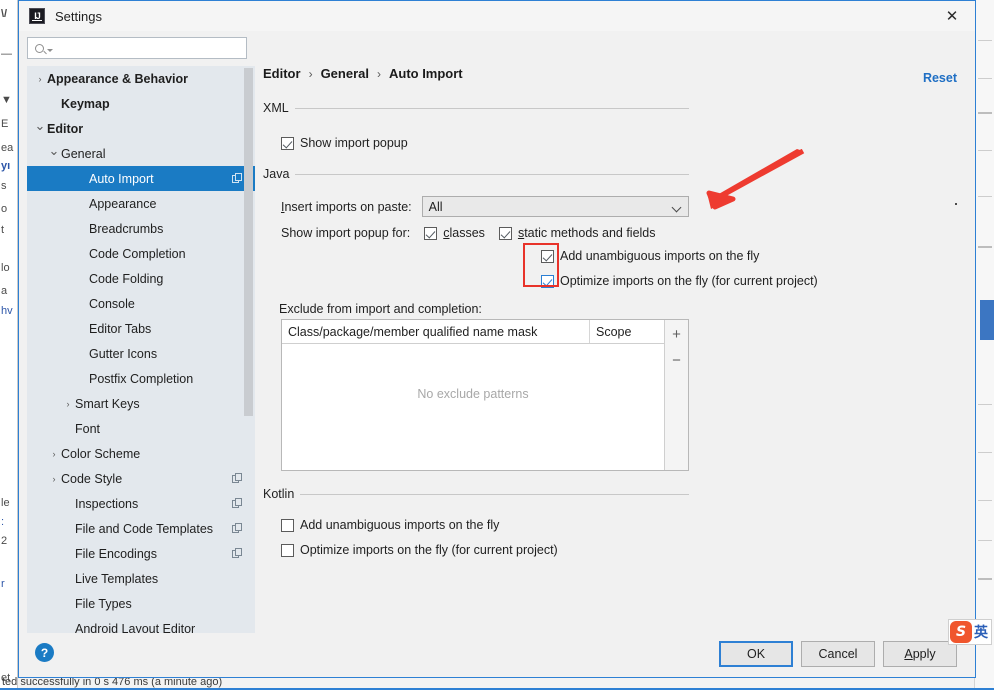 This screenshot has width=994, height=690. I want to click on sidebar-item-label: Android Layout Editor, so click(135, 627).